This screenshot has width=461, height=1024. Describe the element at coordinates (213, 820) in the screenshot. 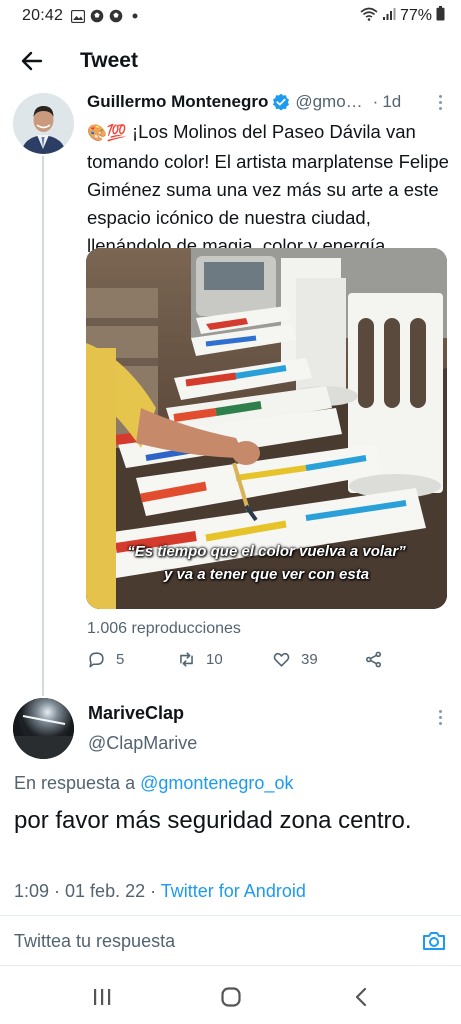

I see `reply-body: por favor más seguridad zona centro.` at that location.